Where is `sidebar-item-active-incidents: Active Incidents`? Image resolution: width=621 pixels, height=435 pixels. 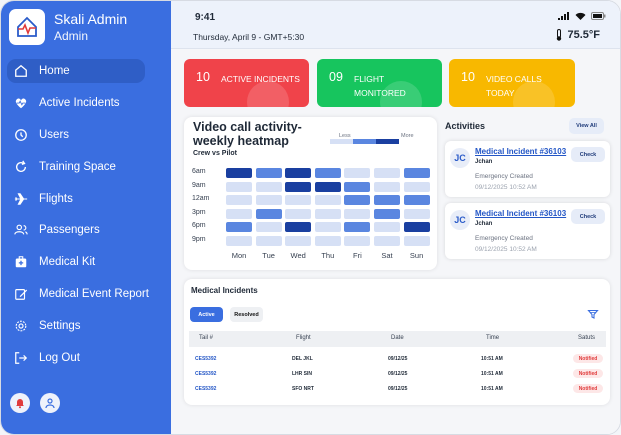
sidebar-item-active-incidents: Active Incidents is located at coordinates (86, 103).